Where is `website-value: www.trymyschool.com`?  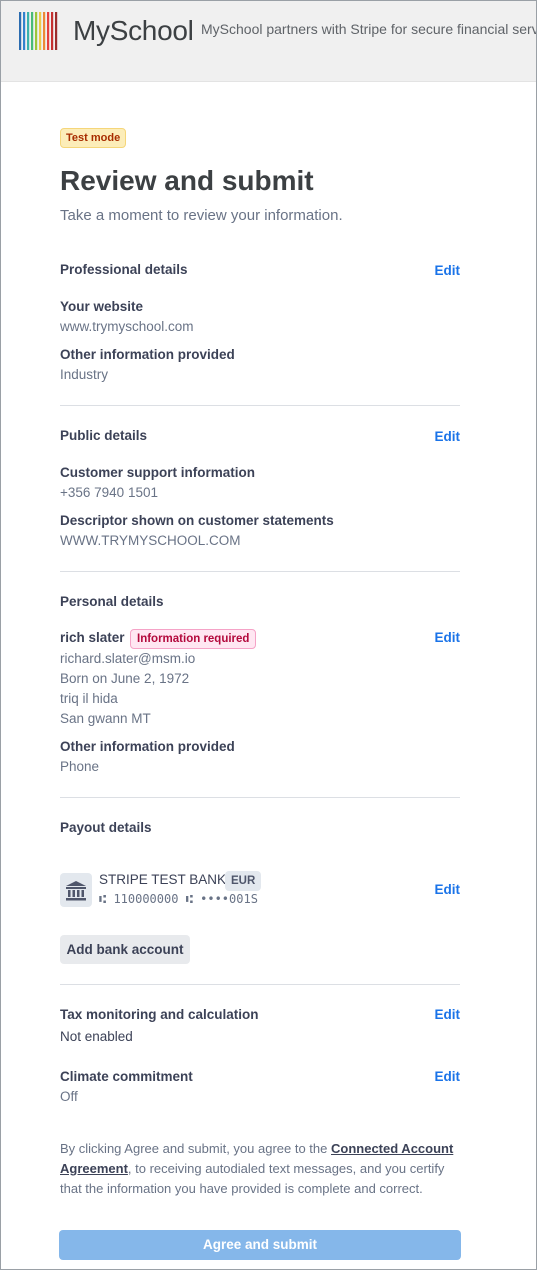
website-value: www.trymyschool.com is located at coordinates (127, 326).